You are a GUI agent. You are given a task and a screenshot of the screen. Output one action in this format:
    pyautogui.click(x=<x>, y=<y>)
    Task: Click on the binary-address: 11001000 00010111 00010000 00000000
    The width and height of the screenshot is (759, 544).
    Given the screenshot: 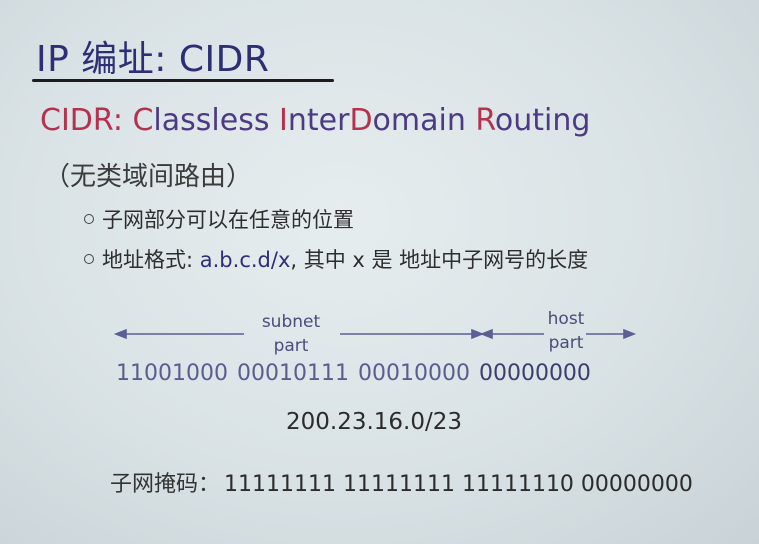 What is the action you would take?
    pyautogui.click(x=358, y=373)
    